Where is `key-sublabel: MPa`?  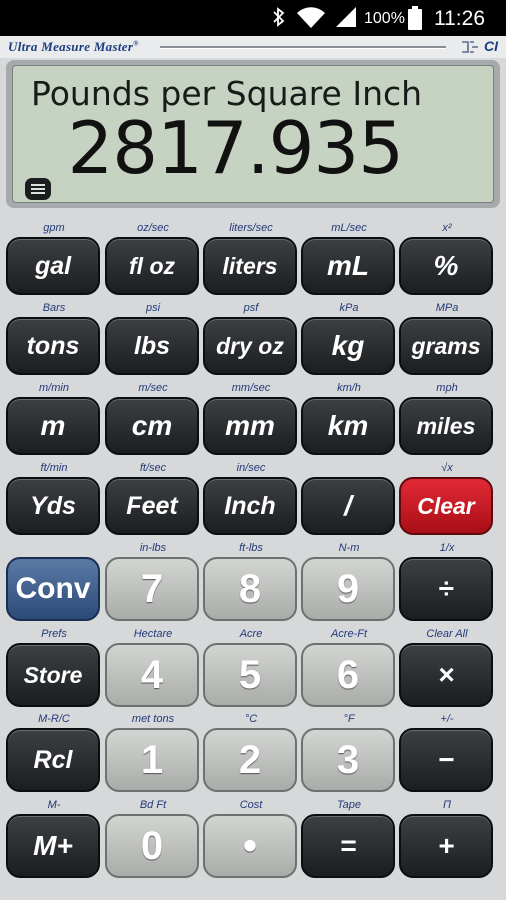
key-sublabel: MPa is located at coordinates (447, 308).